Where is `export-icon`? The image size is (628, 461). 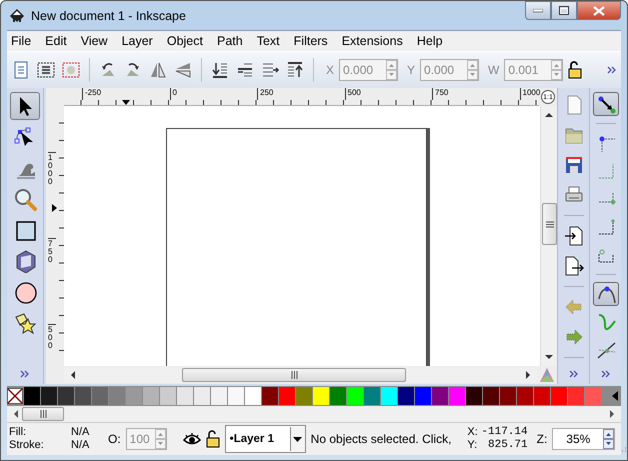 export-icon is located at coordinates (573, 266).